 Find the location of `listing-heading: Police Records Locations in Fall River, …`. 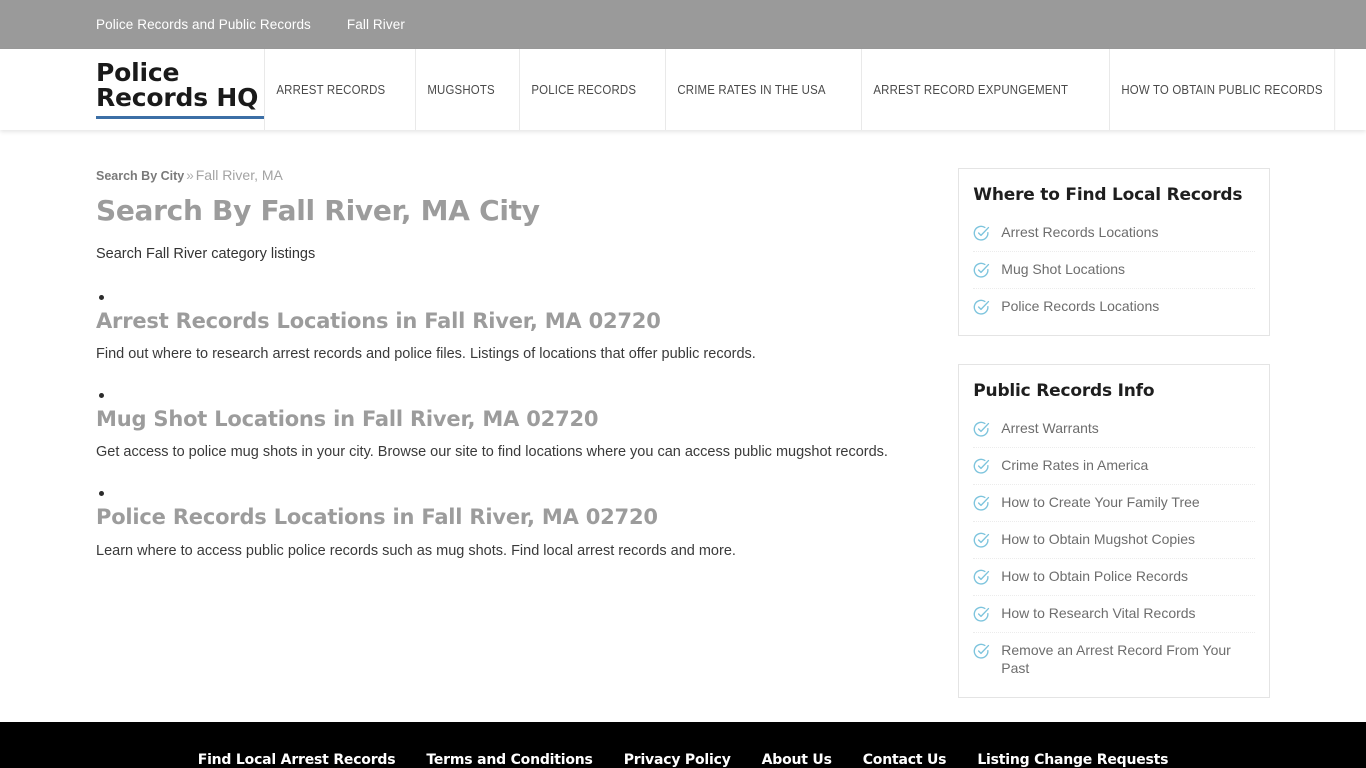

listing-heading: Police Records Locations in Fall River, … is located at coordinates (493, 517).